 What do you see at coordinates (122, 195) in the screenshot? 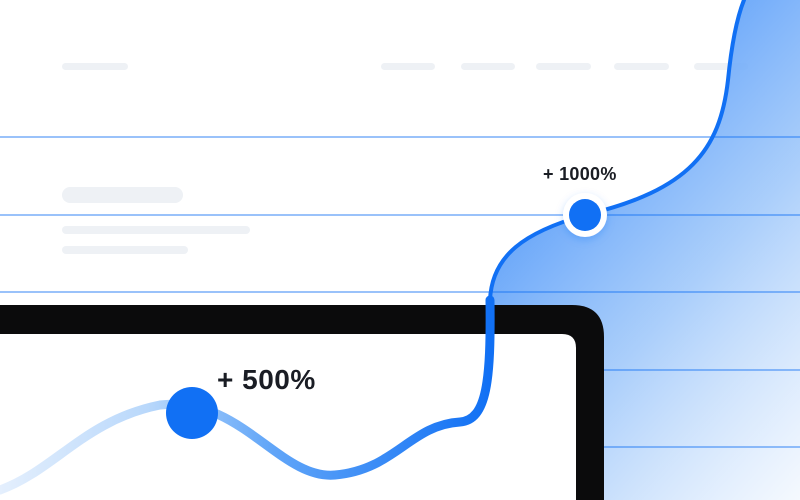
I see `placeholder-heading-bar` at bounding box center [122, 195].